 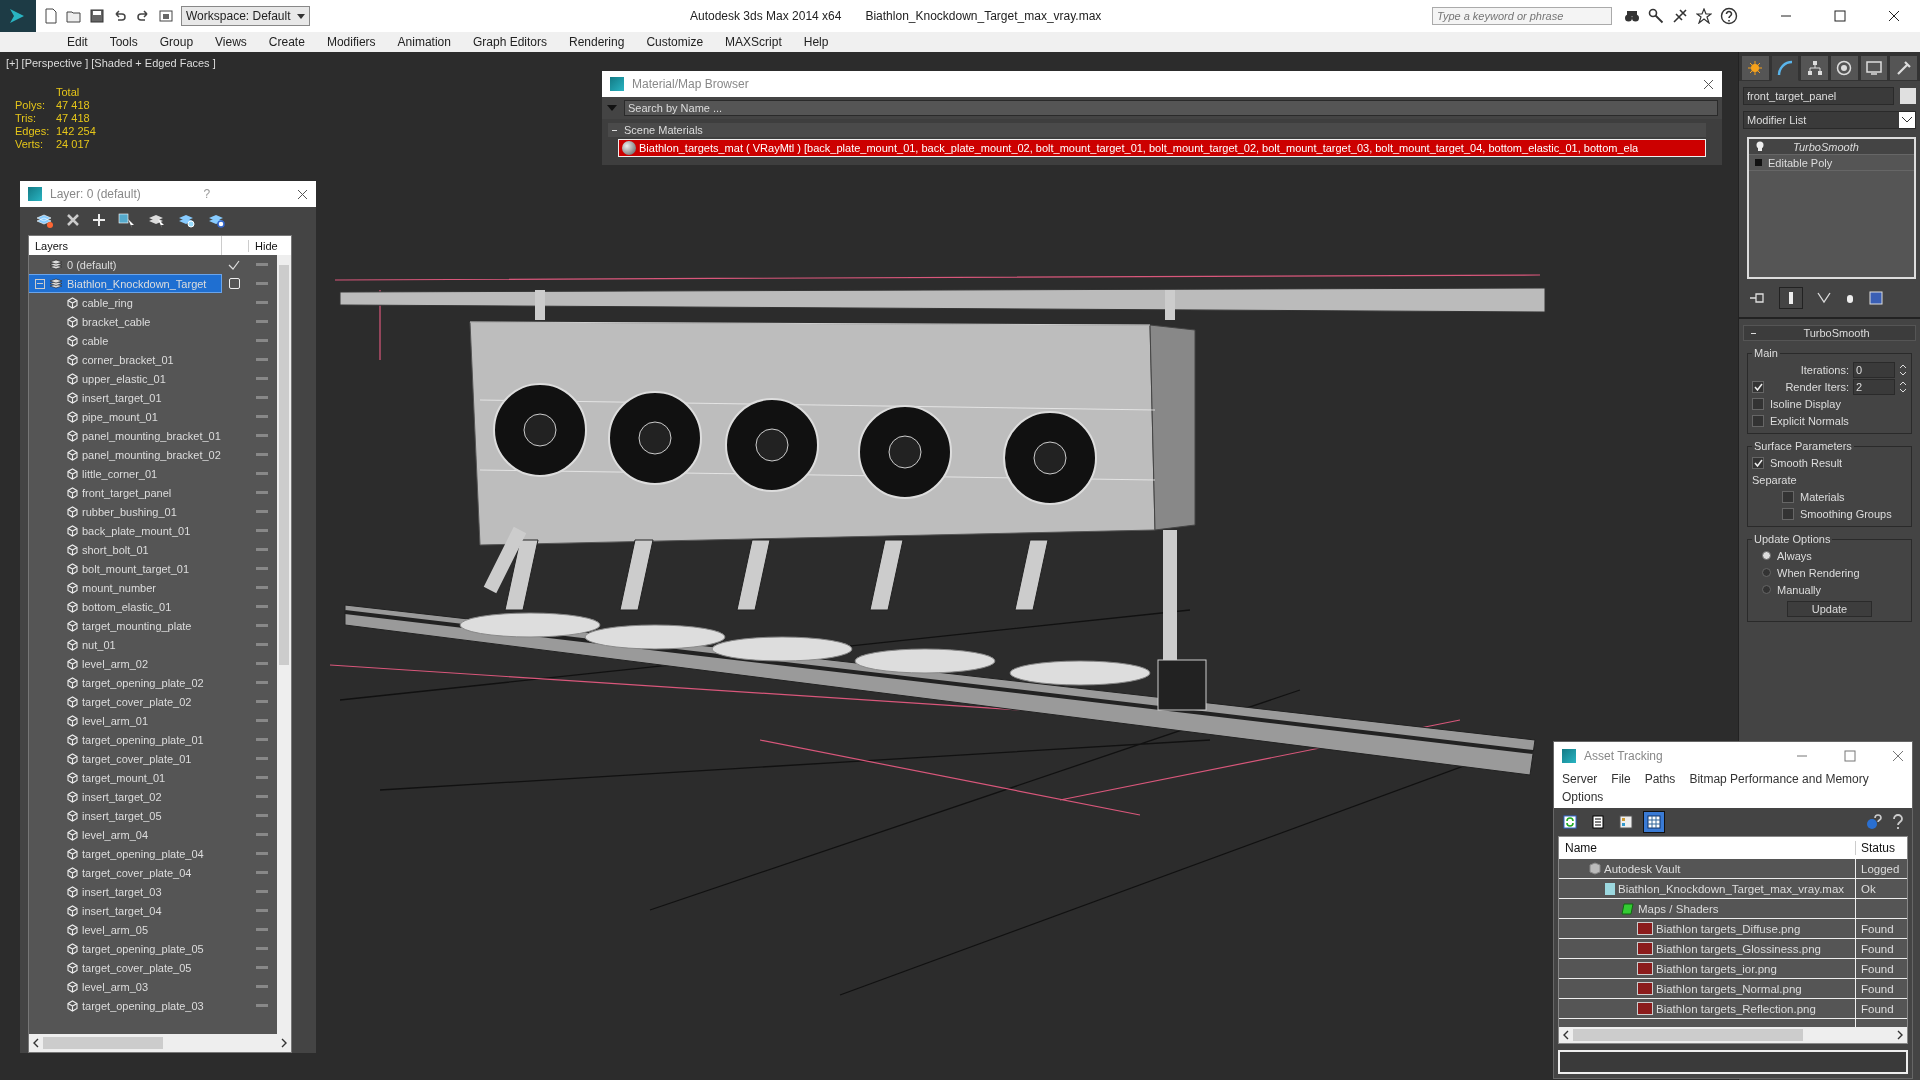 What do you see at coordinates (125, 891) in the screenshot?
I see `layer-row: insert_target_03` at bounding box center [125, 891].